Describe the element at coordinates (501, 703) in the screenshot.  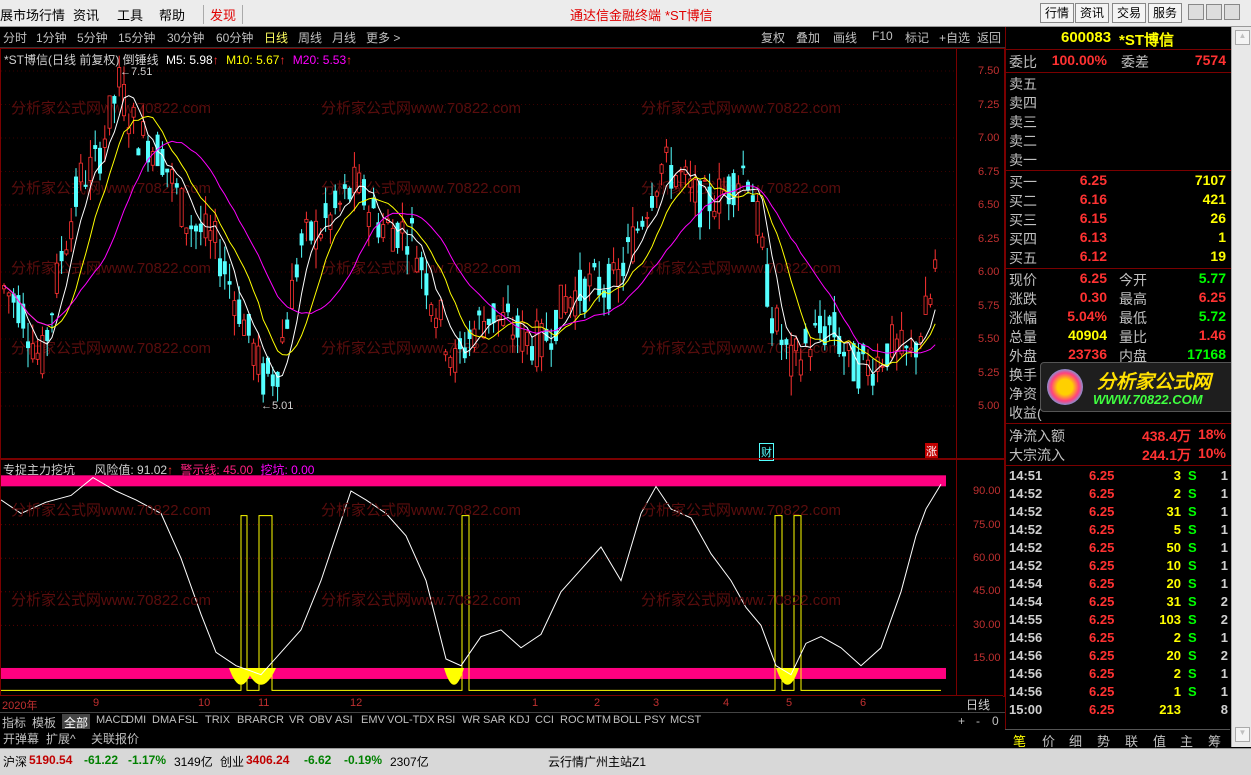
I see `x-axis: 2020年 9 10 11 12 1 2 3 4 5 6 日线` at that location.